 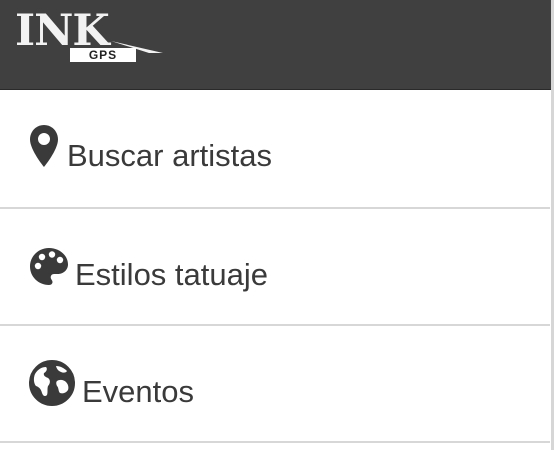 I want to click on ink-gps-logo: INK GPS, so click(x=88, y=36).